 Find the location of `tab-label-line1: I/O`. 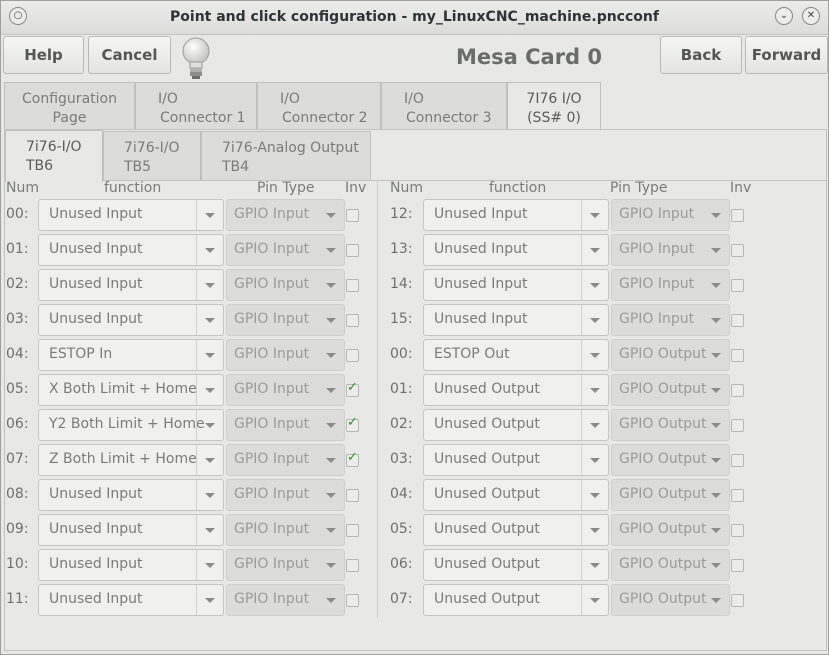

tab-label-line1: I/O is located at coordinates (168, 99).